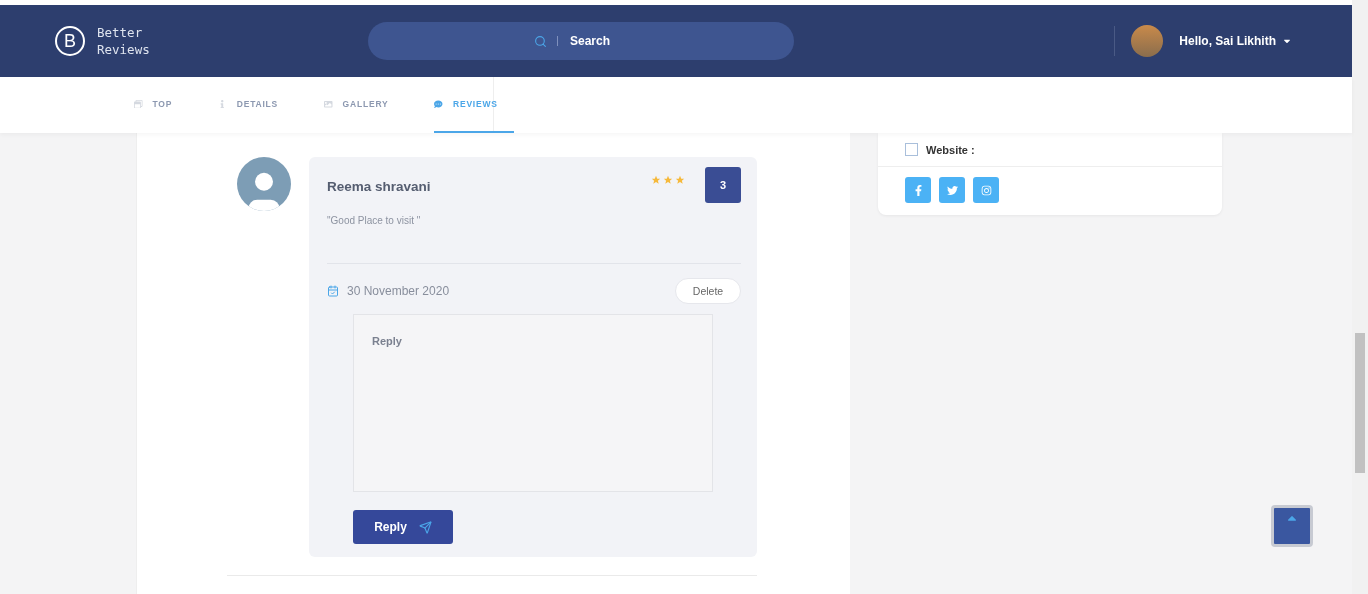  Describe the element at coordinates (723, 185) in the screenshot. I see `rating-badge: 3` at that location.